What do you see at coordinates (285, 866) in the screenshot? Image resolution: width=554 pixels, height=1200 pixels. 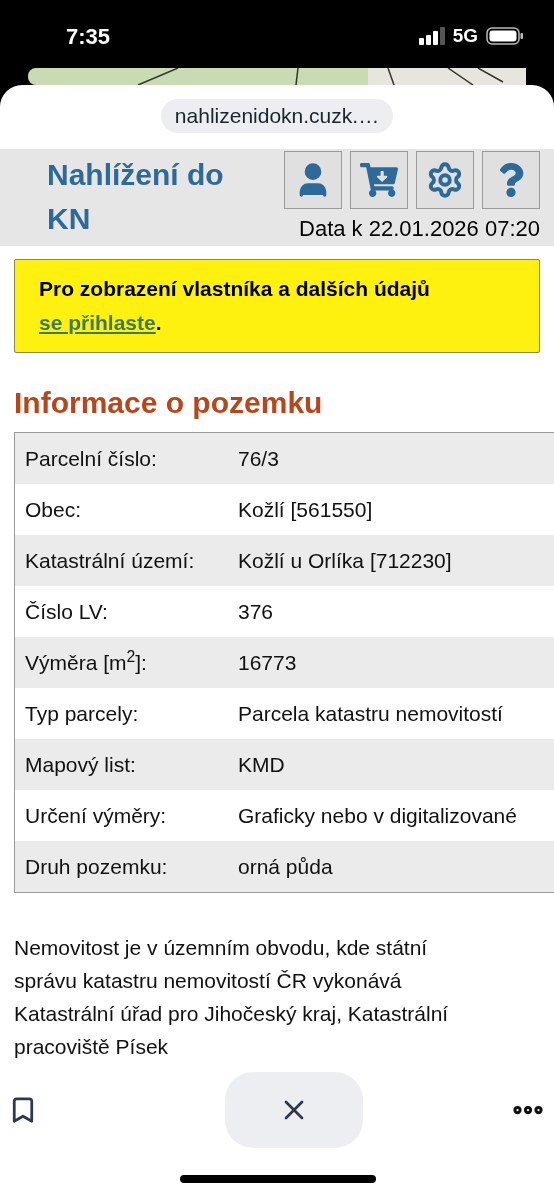 I see `row-value: orná půda` at bounding box center [285, 866].